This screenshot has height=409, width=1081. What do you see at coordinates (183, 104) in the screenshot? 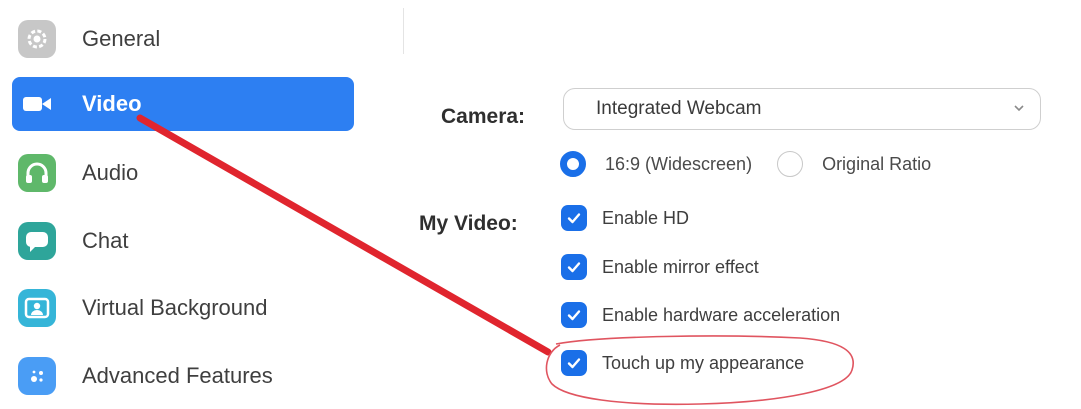
I see `sidebar-item-video: Video` at bounding box center [183, 104].